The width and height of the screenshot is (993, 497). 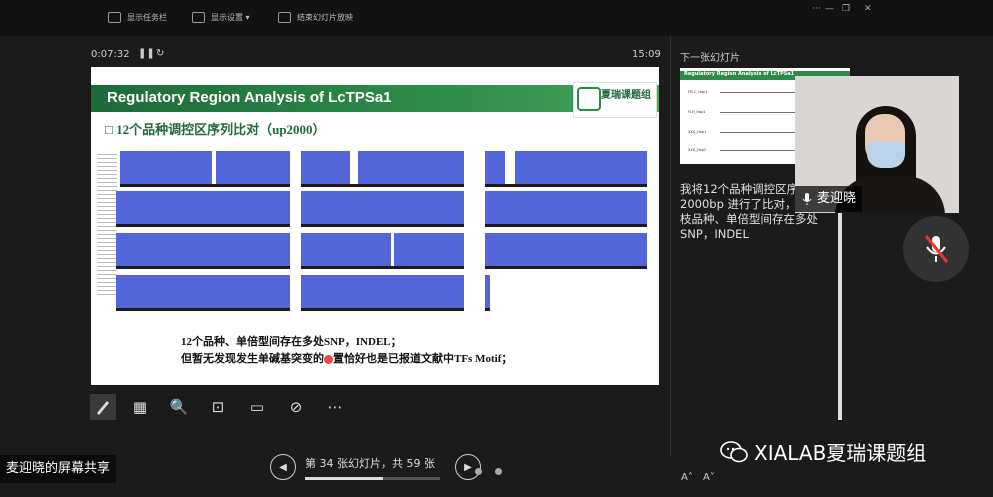 I want to click on font-increase-icon: A˄, so click(x=687, y=477).